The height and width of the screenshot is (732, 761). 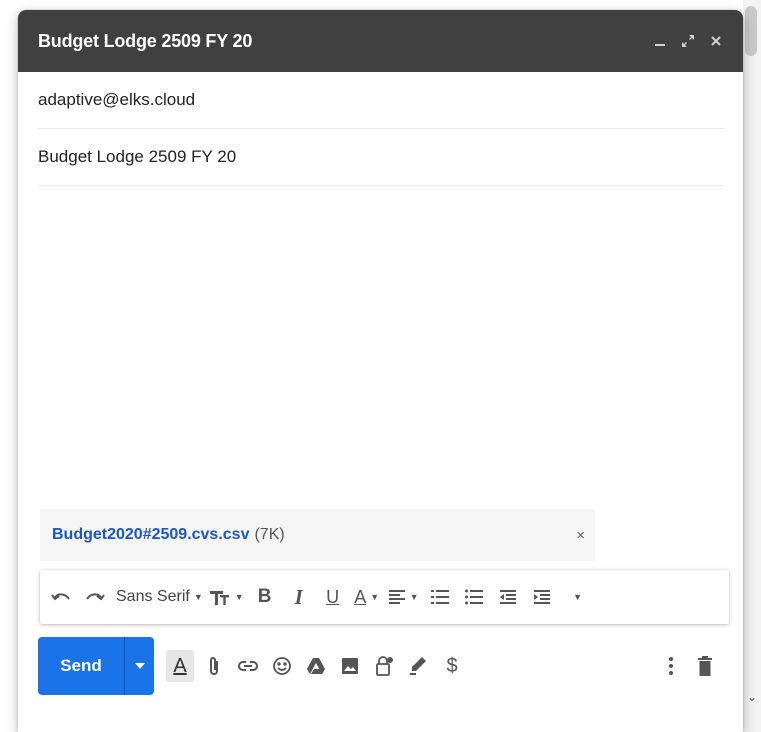 I want to click on font-family-label: Sans Serif, so click(x=153, y=596).